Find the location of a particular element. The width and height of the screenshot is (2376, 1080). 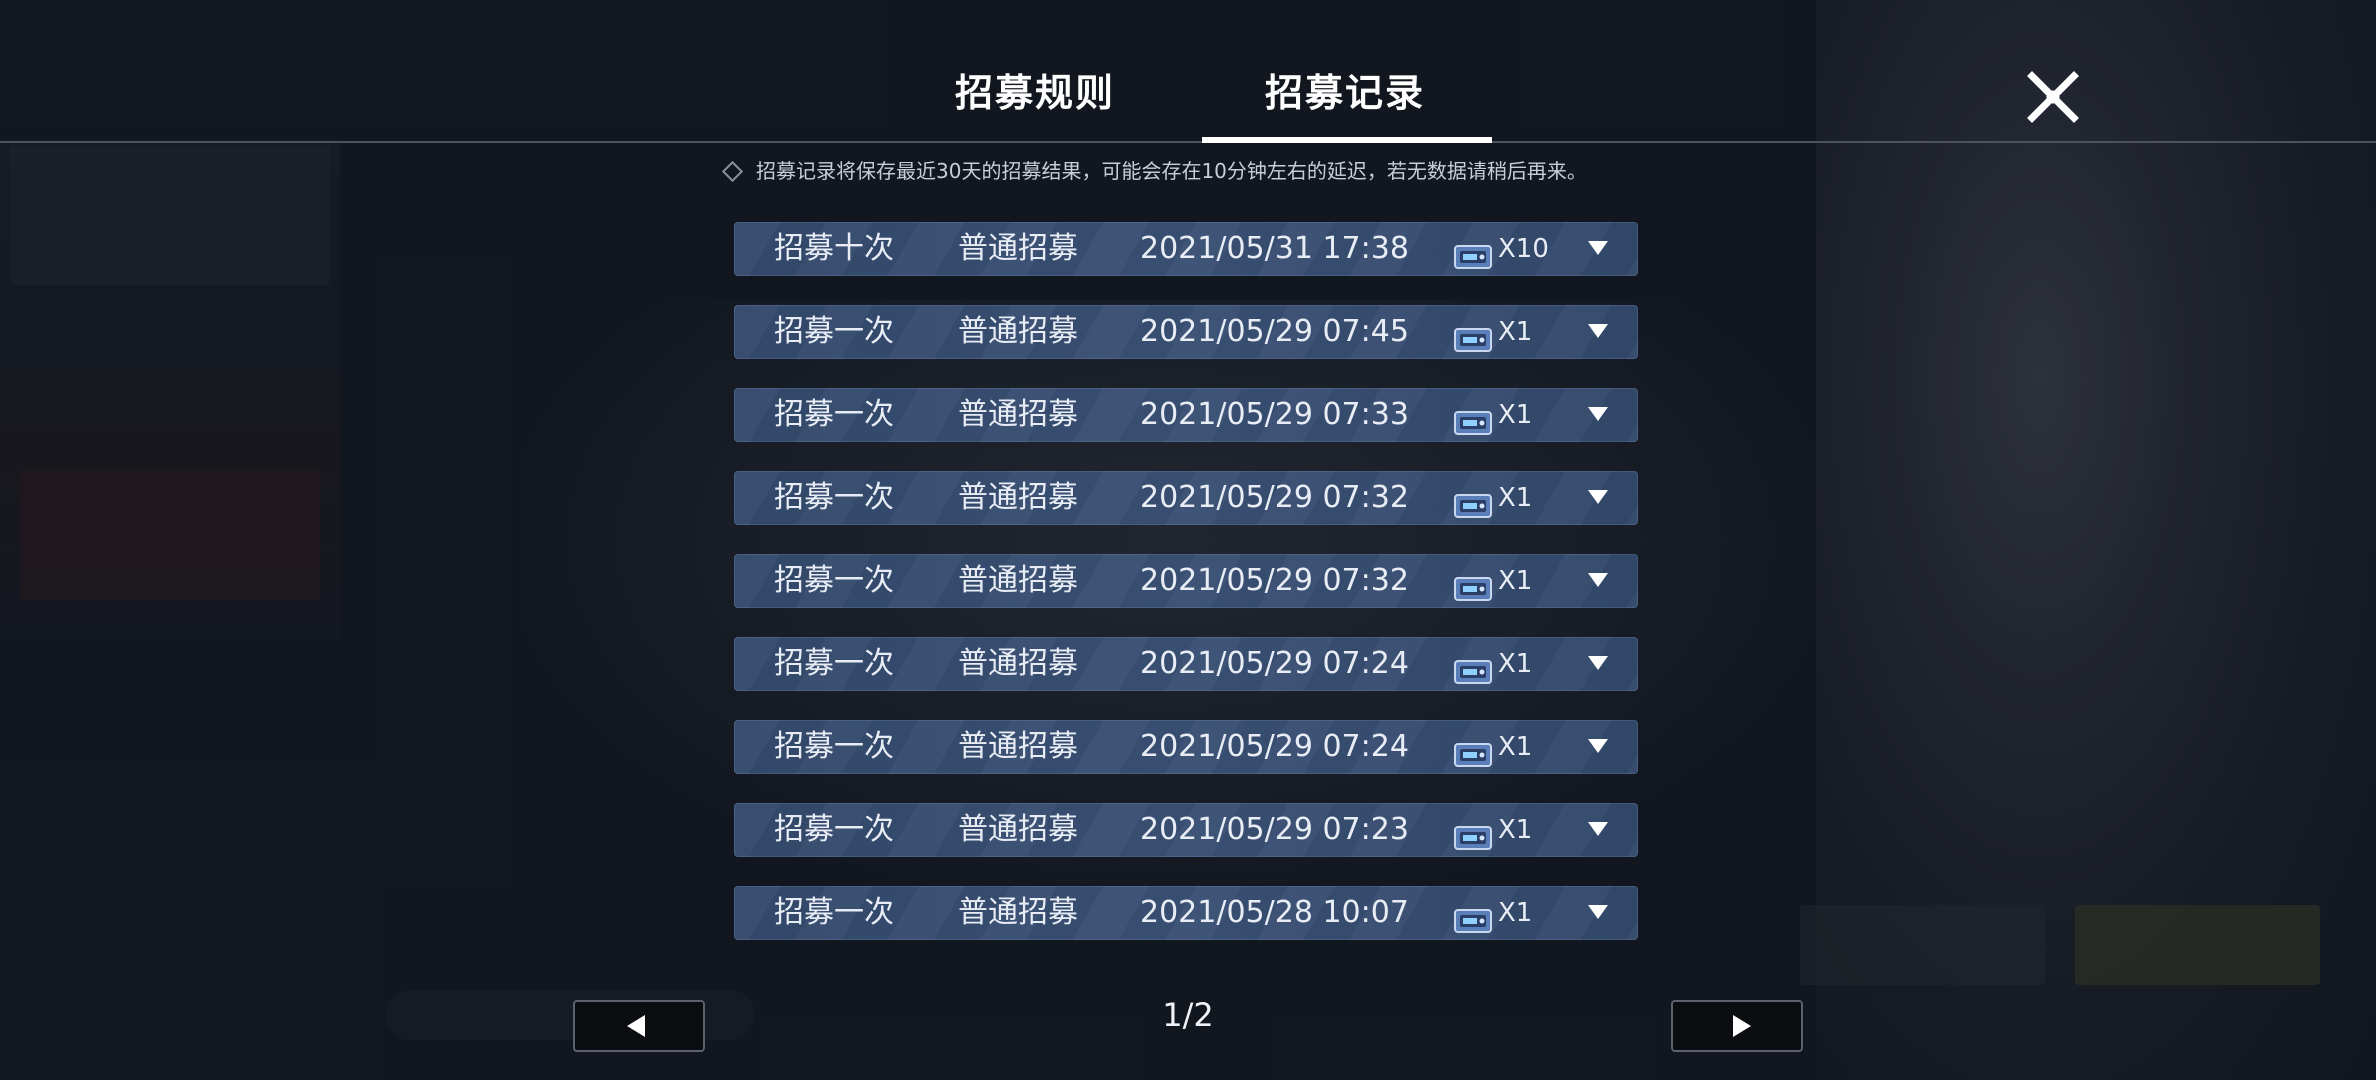

previous-page-button is located at coordinates (639, 1026).